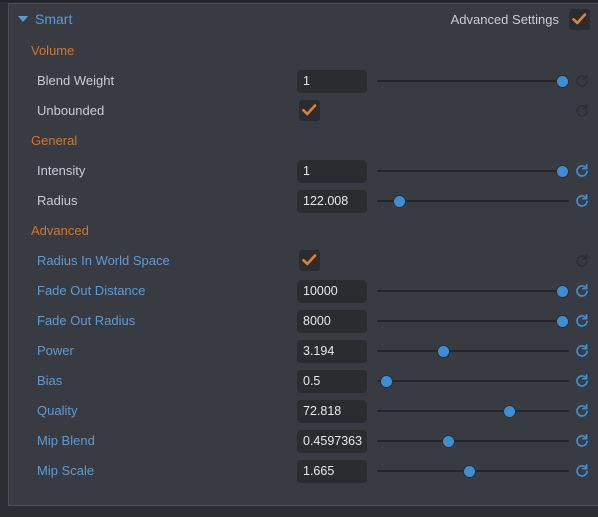 The image size is (598, 517). I want to click on property-label-mip-scale: Mip Scale, so click(66, 470).